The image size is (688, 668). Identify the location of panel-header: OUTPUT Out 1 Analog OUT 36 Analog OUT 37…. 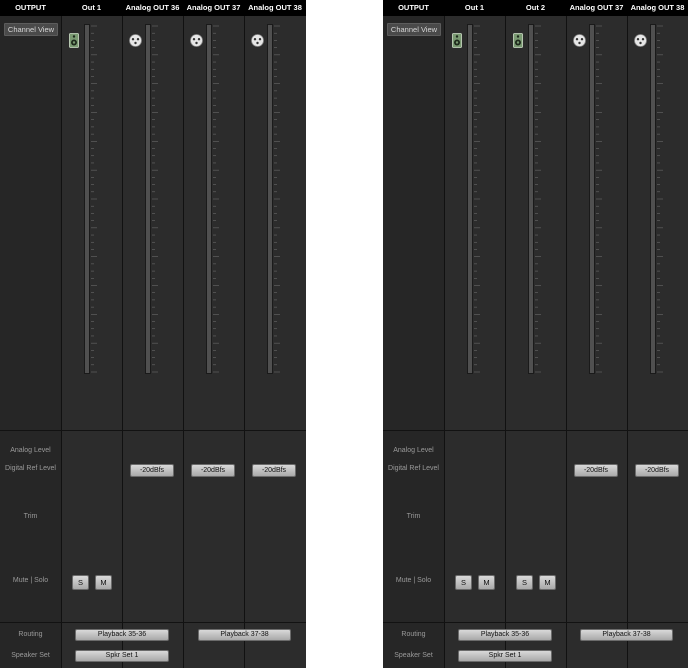
(153, 8).